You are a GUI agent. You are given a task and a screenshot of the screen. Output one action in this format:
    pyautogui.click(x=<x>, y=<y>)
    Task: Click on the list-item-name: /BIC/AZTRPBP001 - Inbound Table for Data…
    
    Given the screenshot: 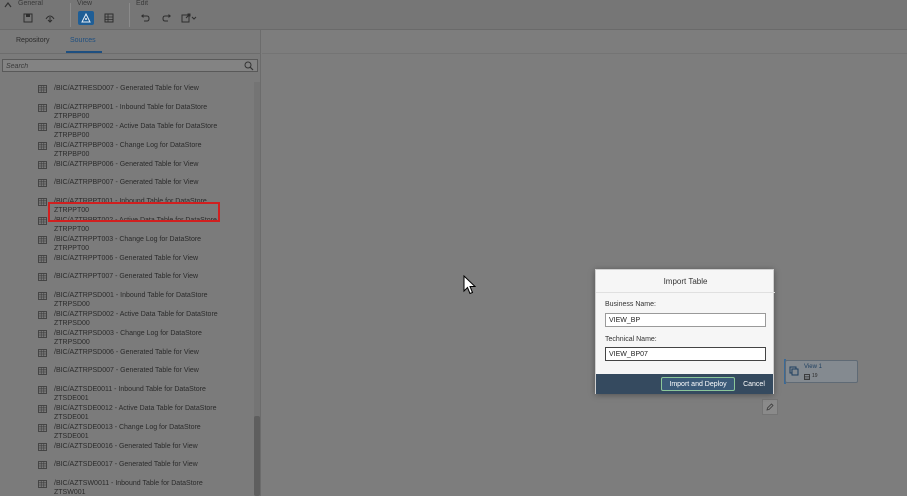 What is the action you would take?
    pyautogui.click(x=131, y=107)
    